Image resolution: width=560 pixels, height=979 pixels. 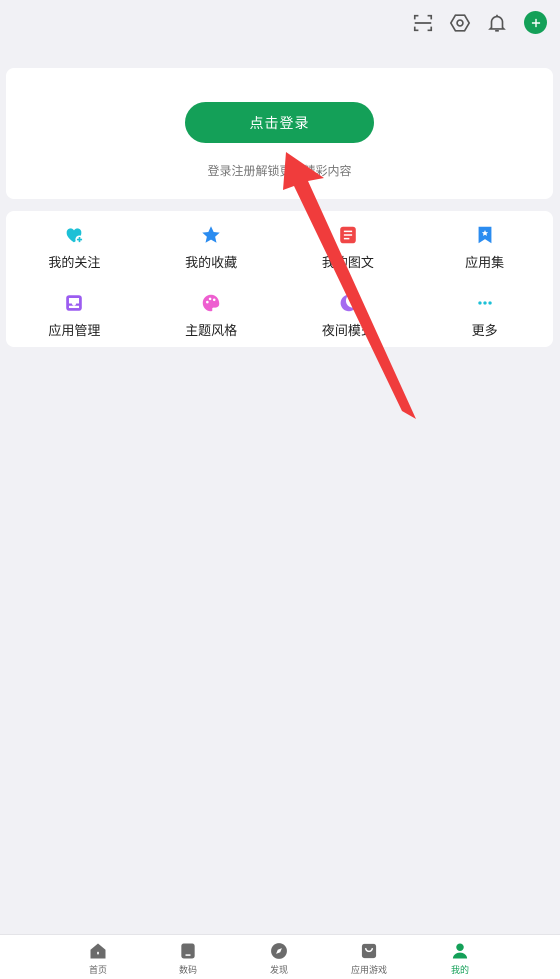 I want to click on feature-more: 更多, so click(x=484, y=313).